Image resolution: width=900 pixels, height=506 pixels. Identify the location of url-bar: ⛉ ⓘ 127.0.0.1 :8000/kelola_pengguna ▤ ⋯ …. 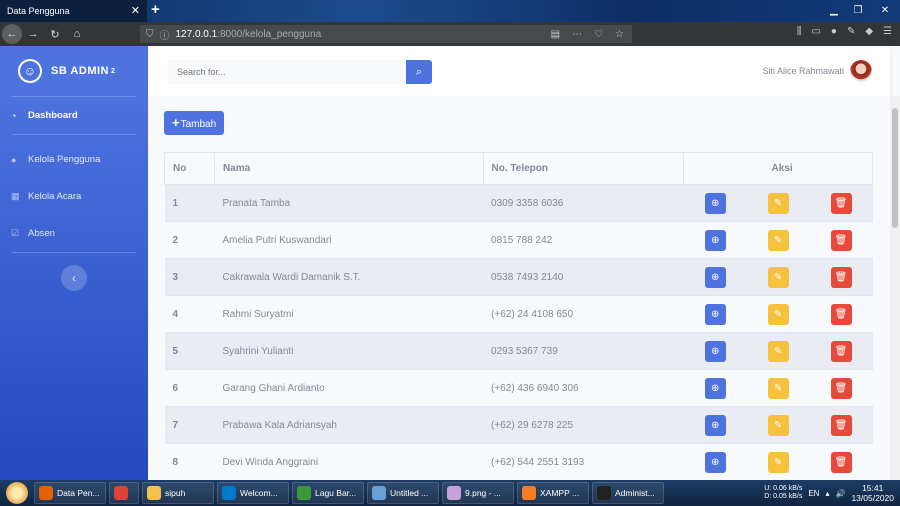
(386, 34).